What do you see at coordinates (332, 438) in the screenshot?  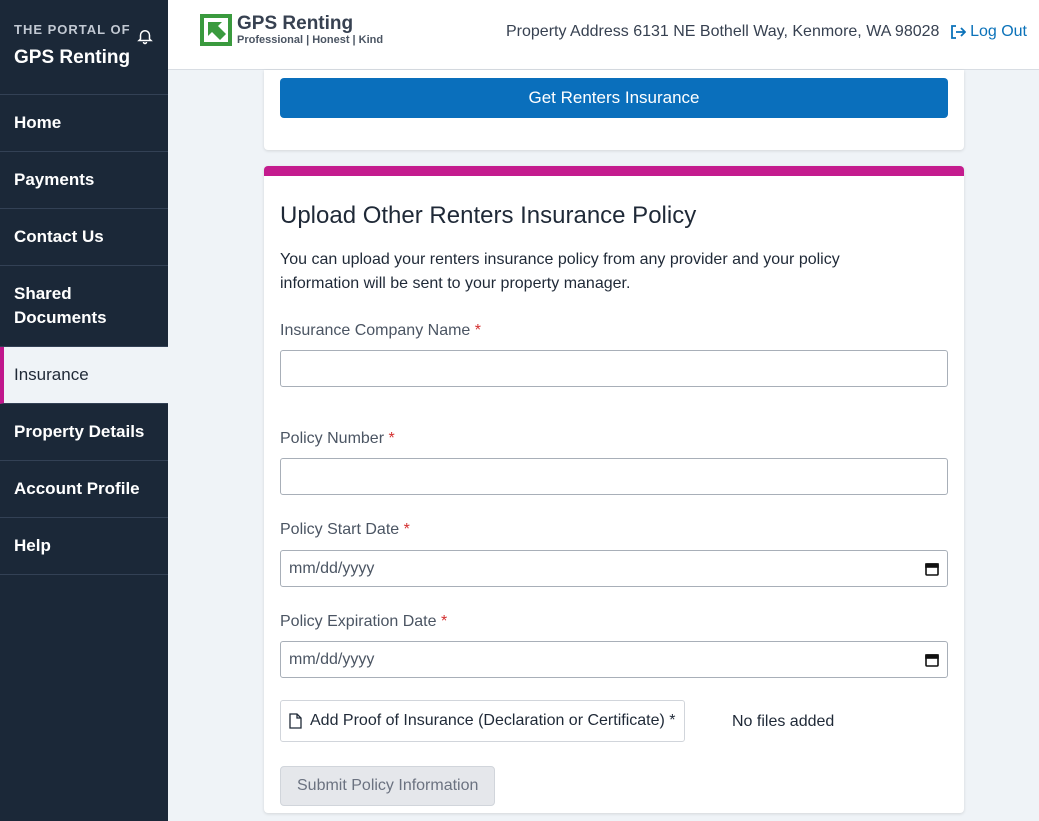 I see `field-label-text: Policy Number` at bounding box center [332, 438].